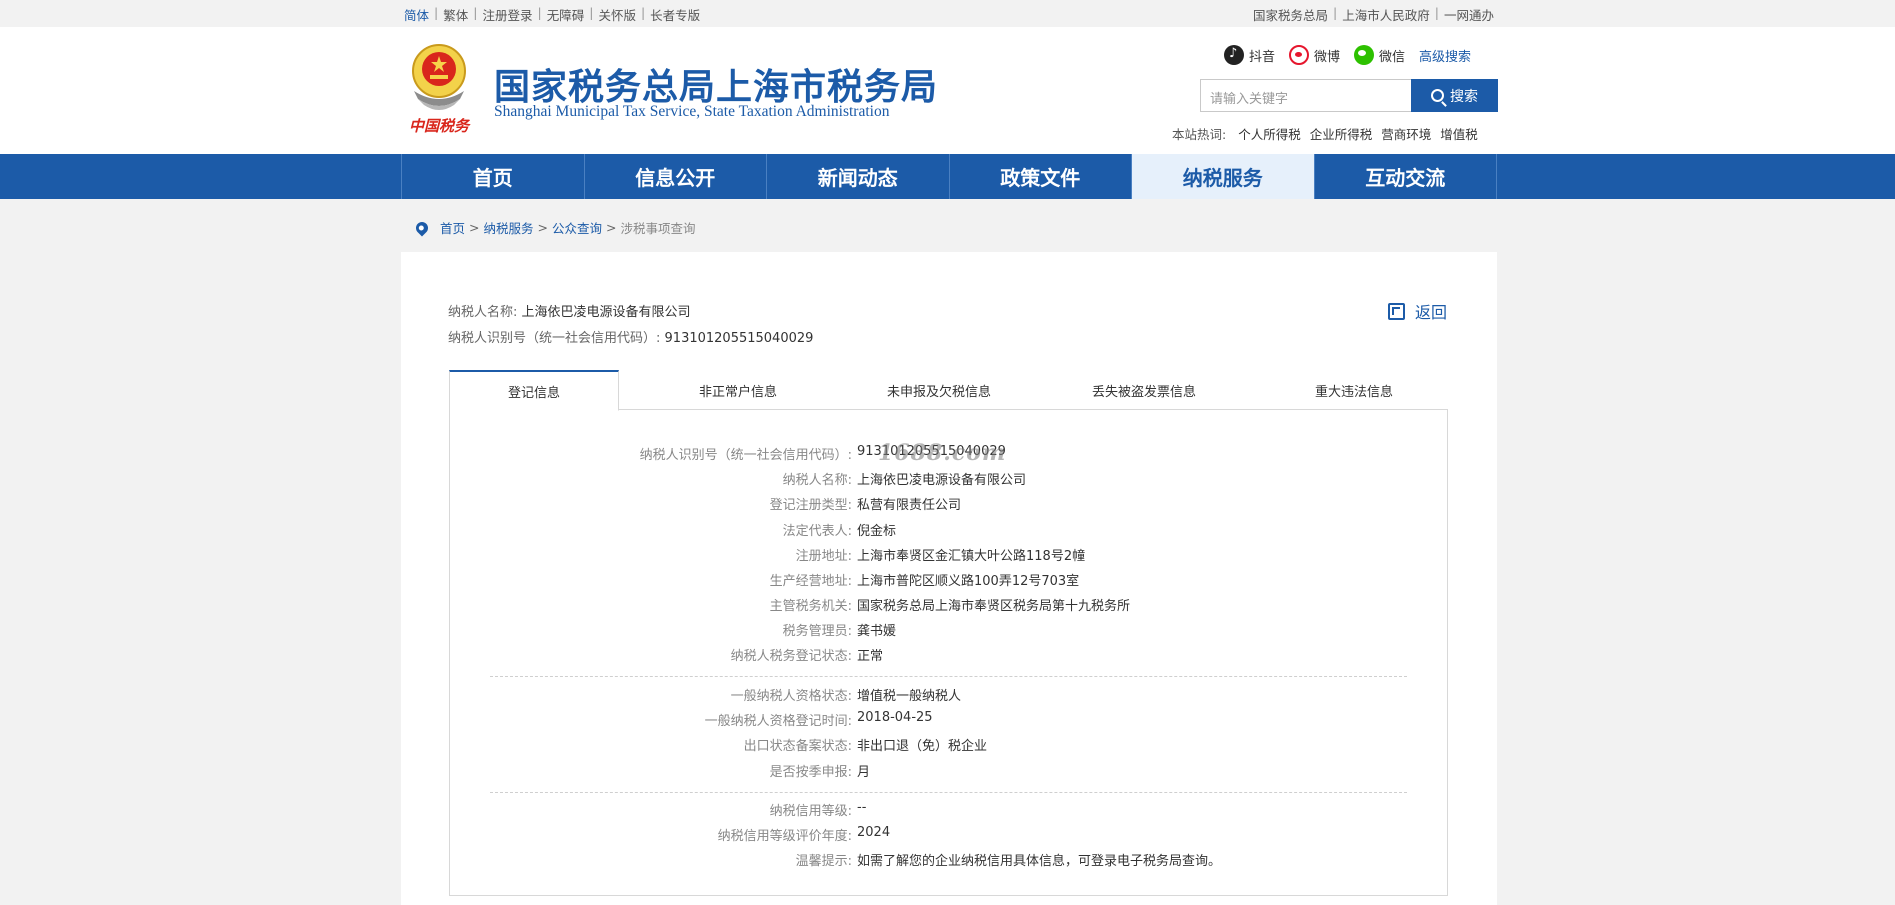  What do you see at coordinates (791, 656) in the screenshot?
I see `field-label: 纳税人税务登记状态:` at bounding box center [791, 656].